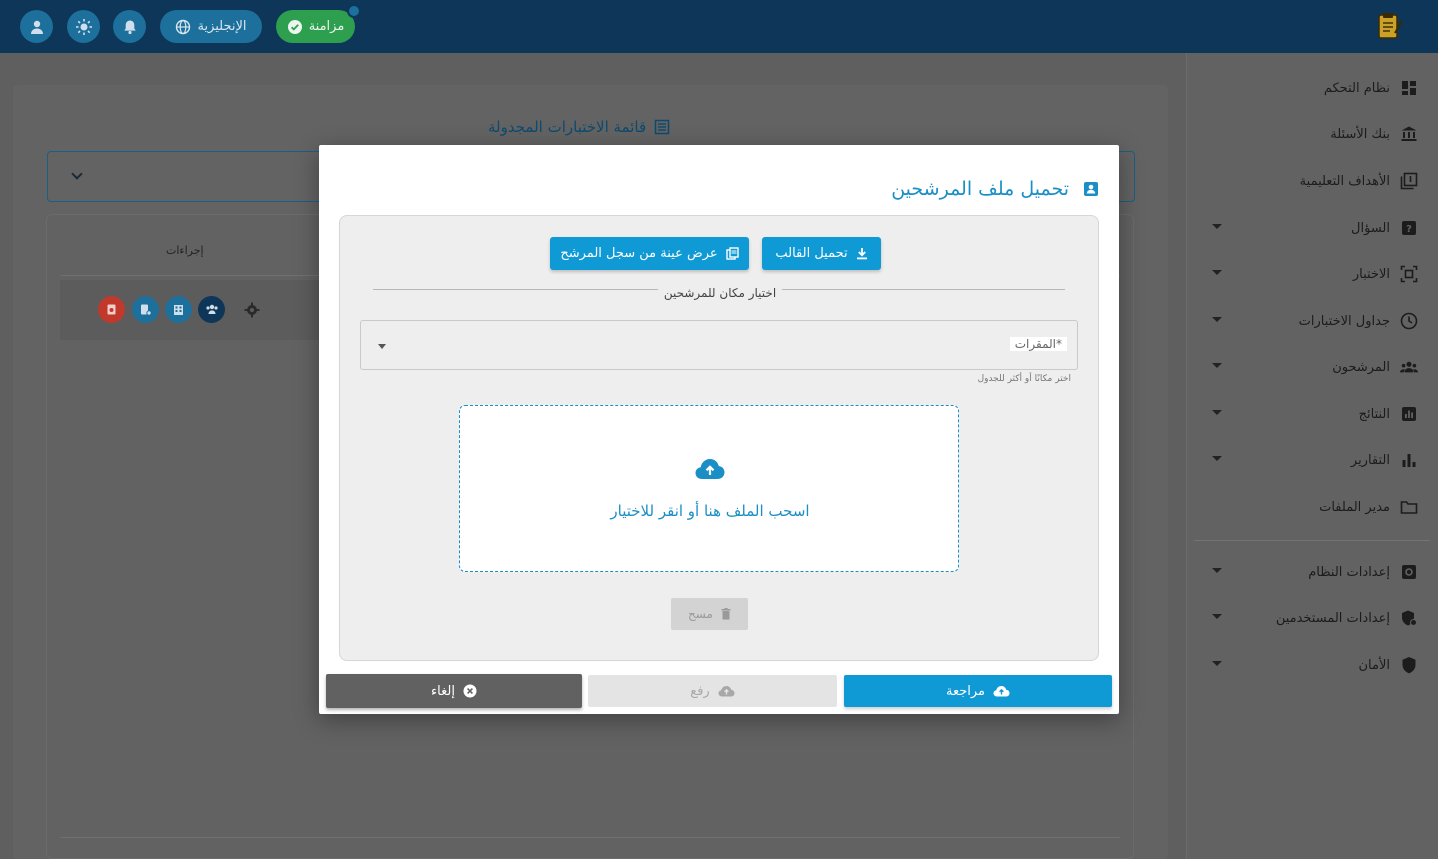 The width and height of the screenshot is (1438, 859). I want to click on sync-label: مزامنة, so click(326, 26).